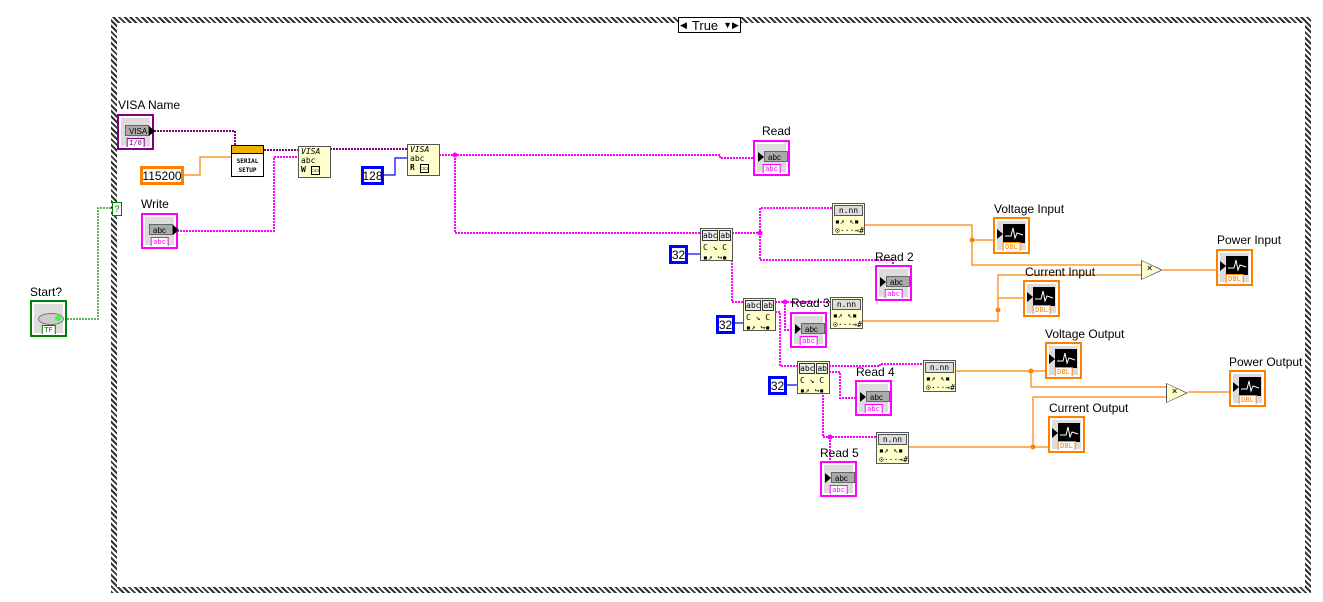 This screenshot has width=1323, height=602. What do you see at coordinates (162, 175) in the screenshot?
I see `baud-rate-constant: 115200` at bounding box center [162, 175].